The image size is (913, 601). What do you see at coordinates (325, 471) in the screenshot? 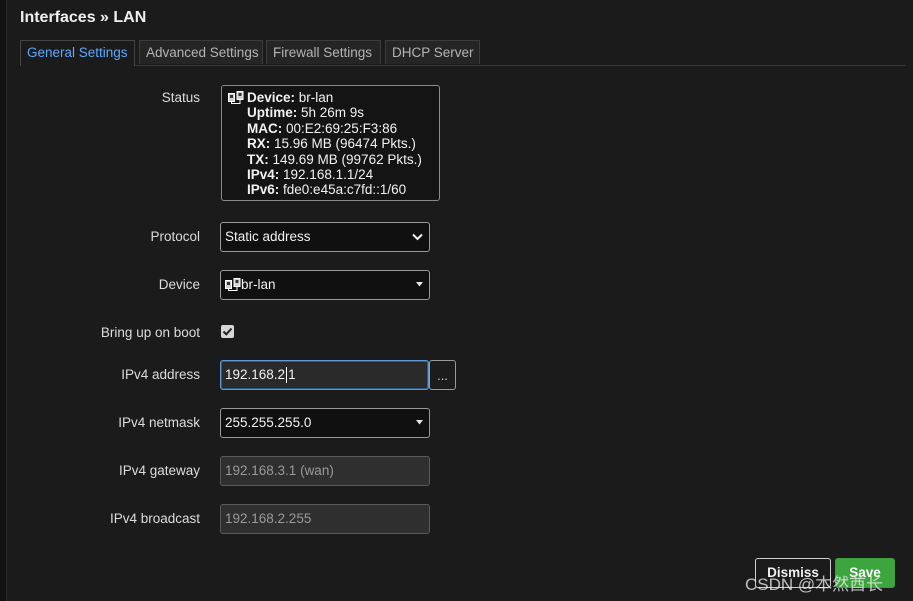
I see `ipv4-gateway-input: 192.168.3.1 (wan)` at bounding box center [325, 471].